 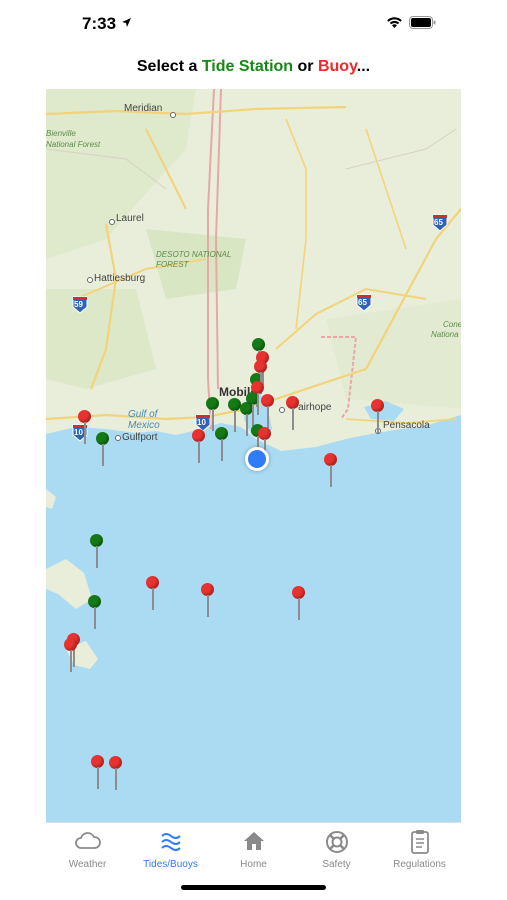 What do you see at coordinates (99, 23) in the screenshot?
I see `status-time: 7:33` at bounding box center [99, 23].